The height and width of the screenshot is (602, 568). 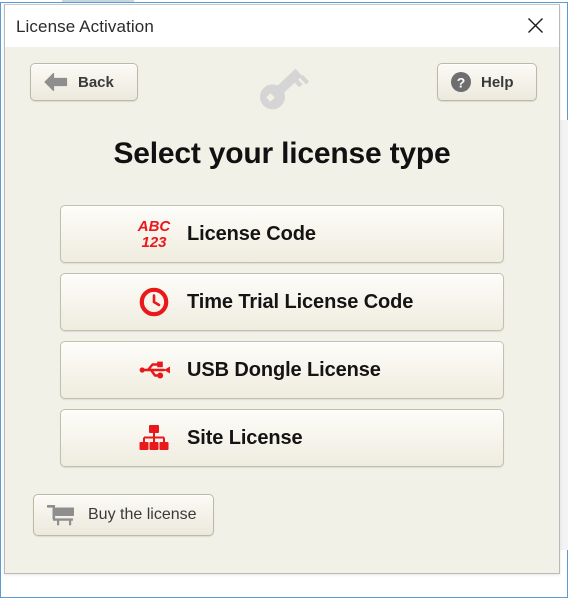 I want to click on shopping-cart-icon, so click(x=60, y=515).